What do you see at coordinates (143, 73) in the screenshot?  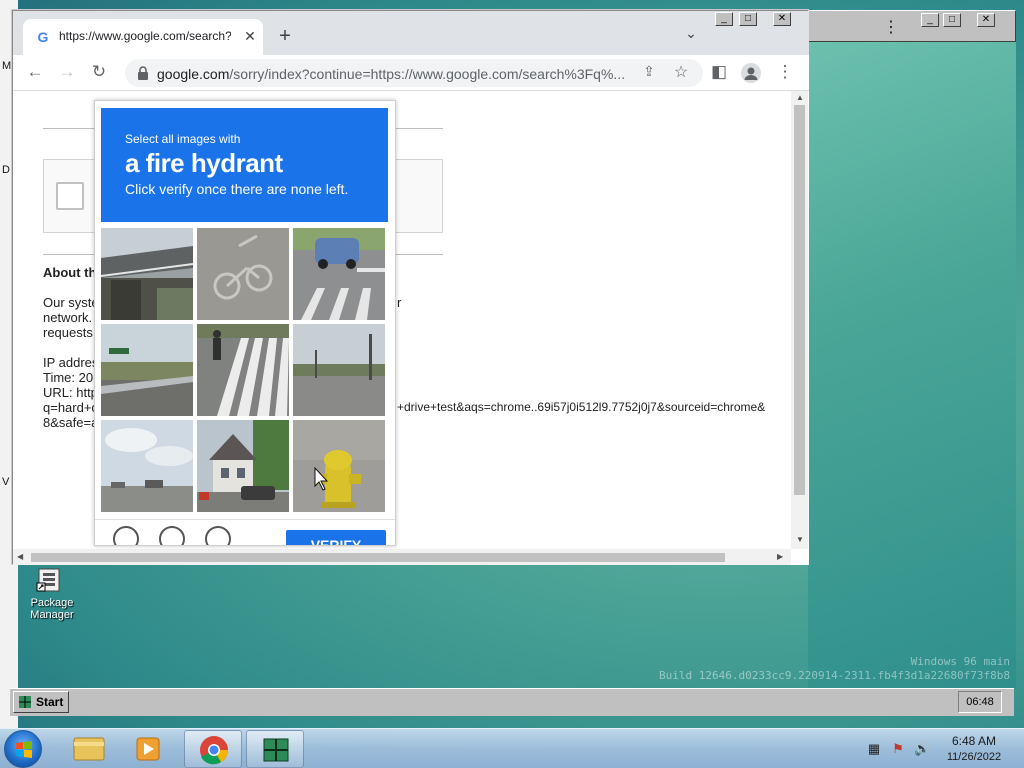 I see `lock-icon` at bounding box center [143, 73].